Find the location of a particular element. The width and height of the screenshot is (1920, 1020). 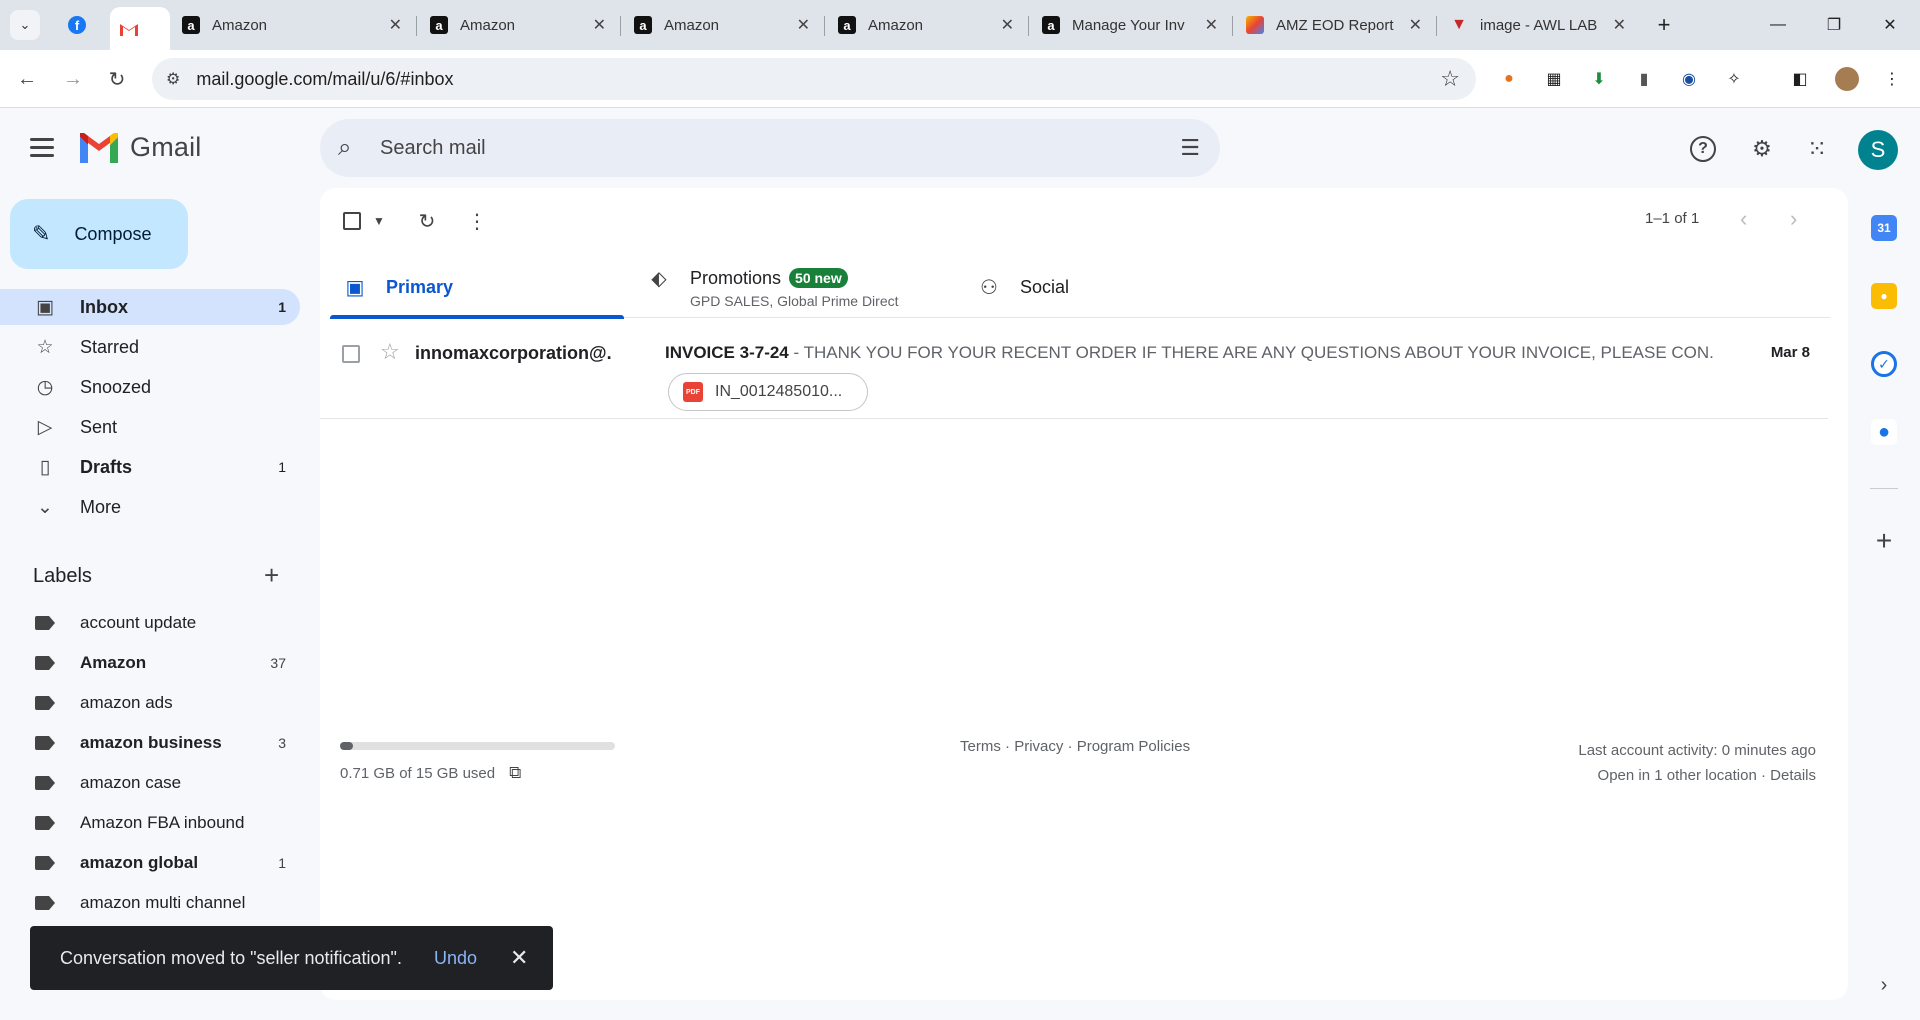

send-icon: ▷ is located at coordinates (45, 427).